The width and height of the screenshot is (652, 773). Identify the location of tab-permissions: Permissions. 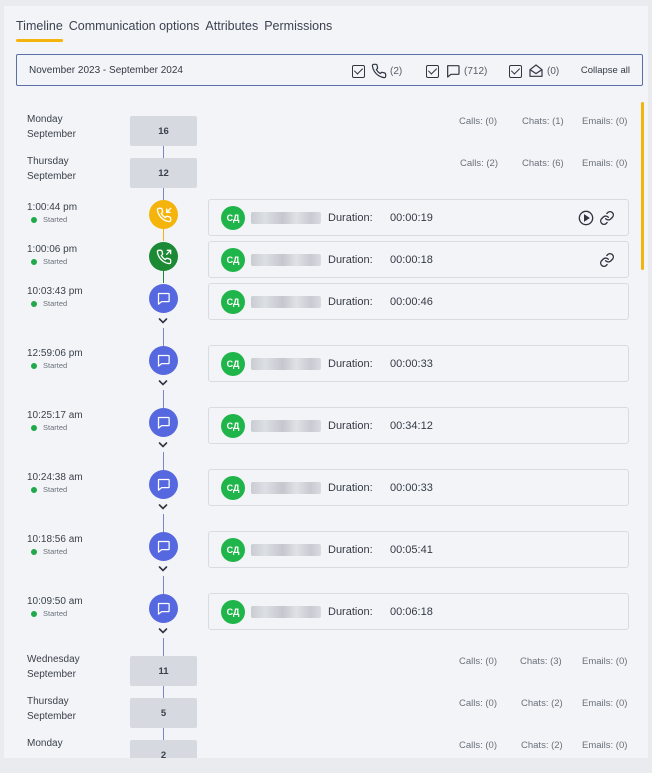
(298, 31).